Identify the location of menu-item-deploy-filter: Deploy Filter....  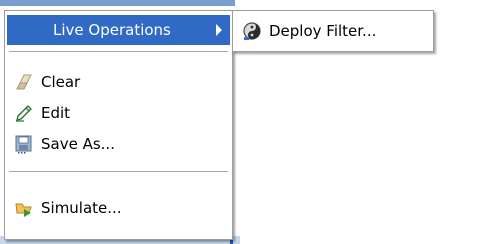
(333, 31).